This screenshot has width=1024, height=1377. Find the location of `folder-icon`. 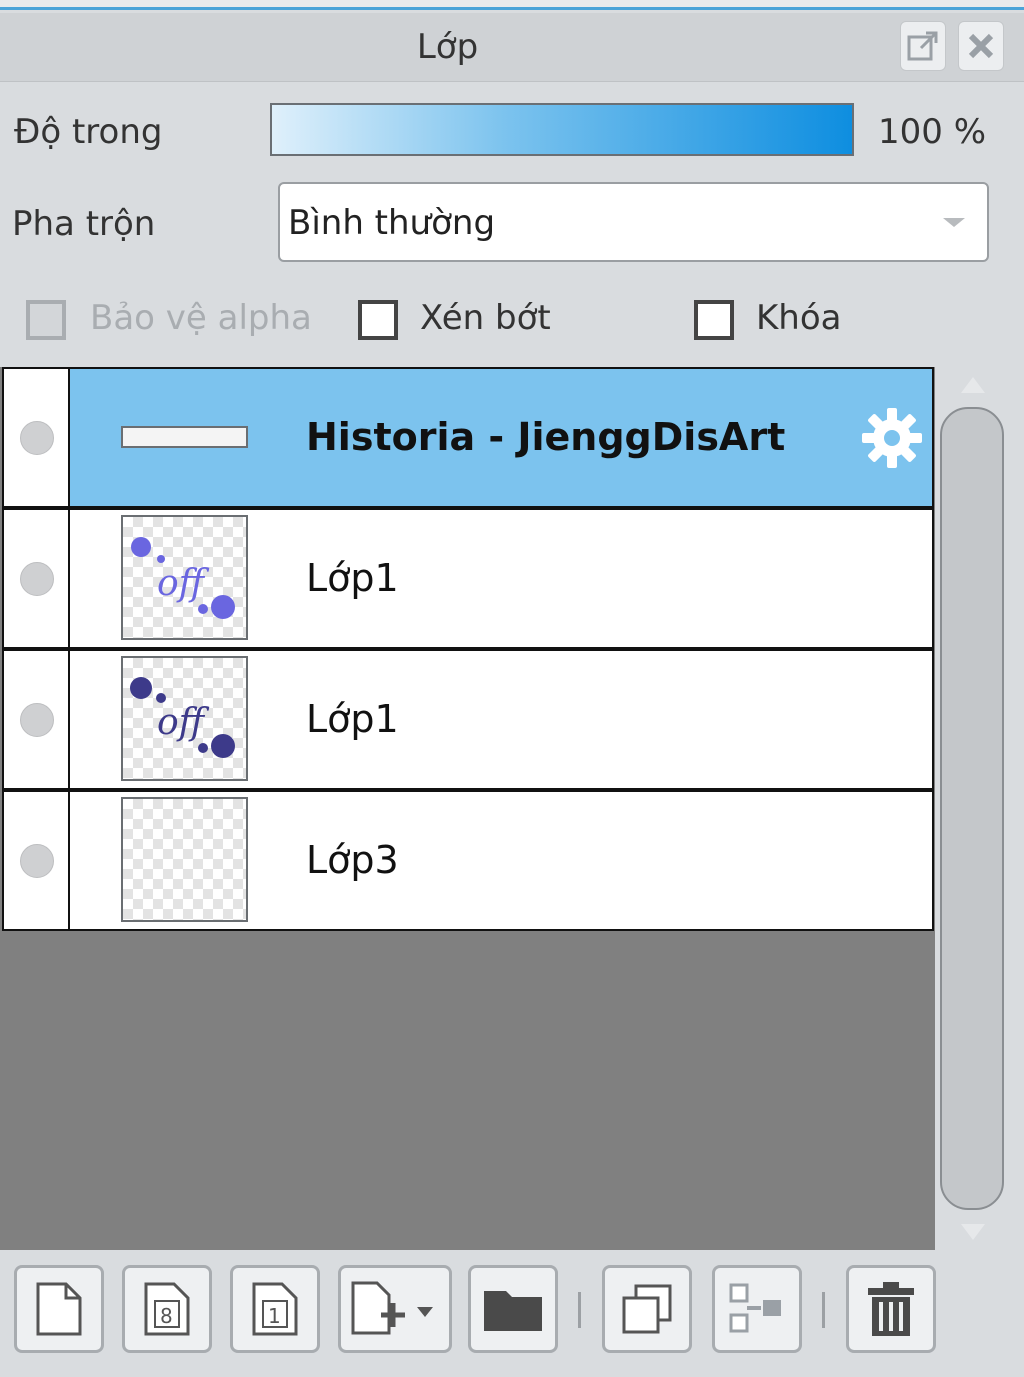

folder-icon is located at coordinates (513, 1311).